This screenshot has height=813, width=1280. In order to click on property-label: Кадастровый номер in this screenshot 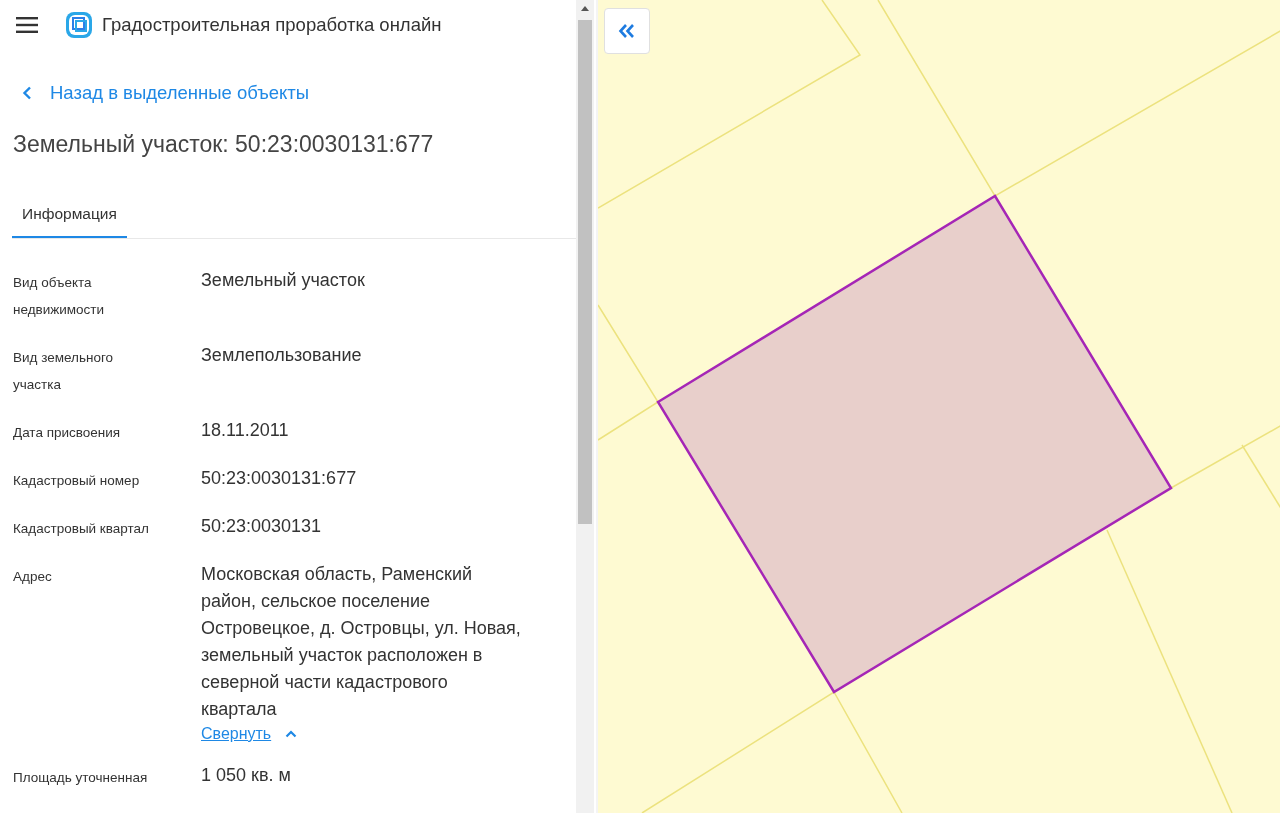, I will do `click(77, 481)`.